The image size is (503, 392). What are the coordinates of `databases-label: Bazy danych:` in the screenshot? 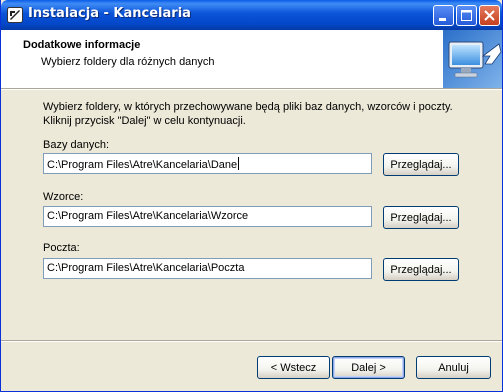 It's located at (76, 145).